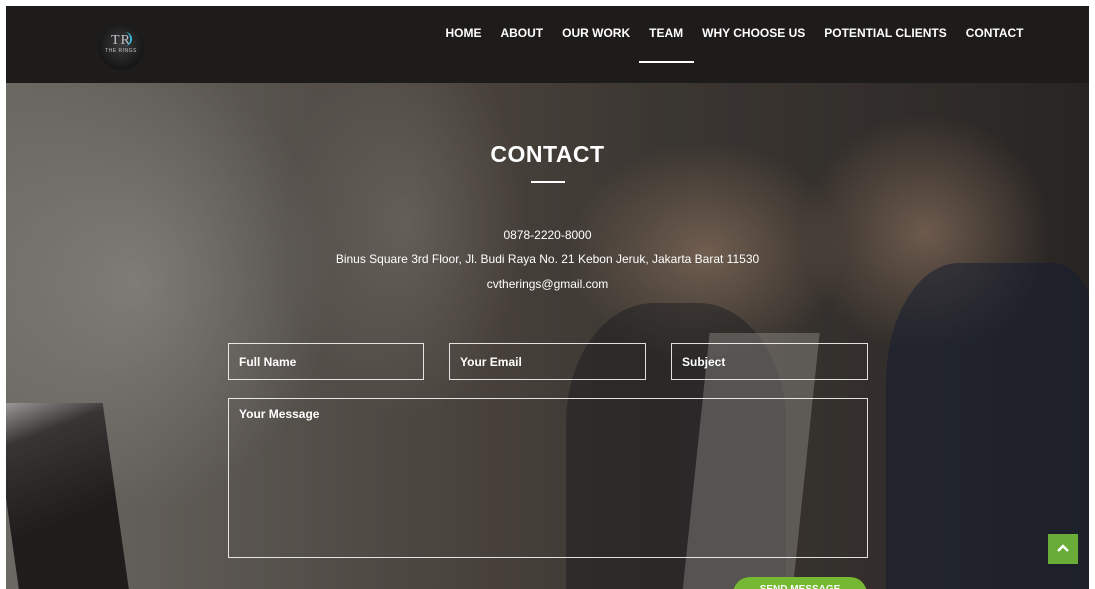  What do you see at coordinates (121, 40) in the screenshot?
I see `logo-mark: TR` at bounding box center [121, 40].